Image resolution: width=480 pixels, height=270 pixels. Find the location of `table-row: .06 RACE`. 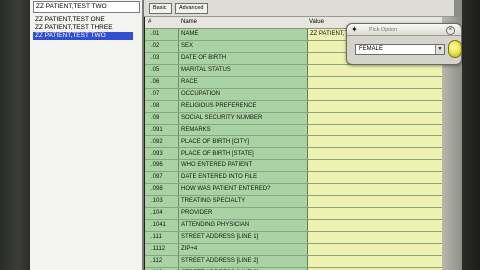

table-row: .06 RACE is located at coordinates (293, 83).